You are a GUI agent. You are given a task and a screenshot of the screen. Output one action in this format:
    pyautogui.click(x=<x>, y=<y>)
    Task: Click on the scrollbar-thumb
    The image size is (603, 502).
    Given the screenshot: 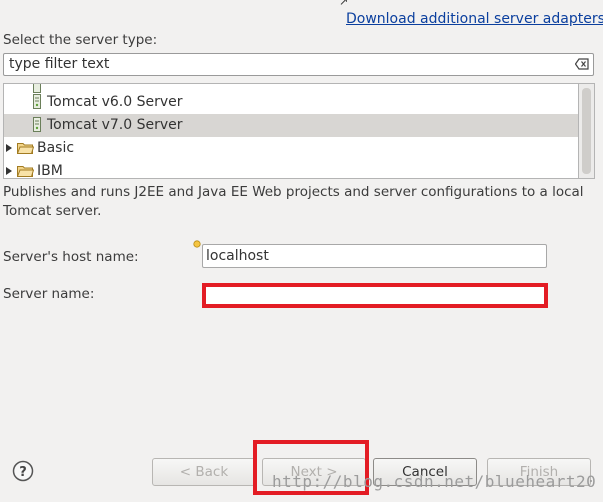 What is the action you would take?
    pyautogui.click(x=586, y=131)
    